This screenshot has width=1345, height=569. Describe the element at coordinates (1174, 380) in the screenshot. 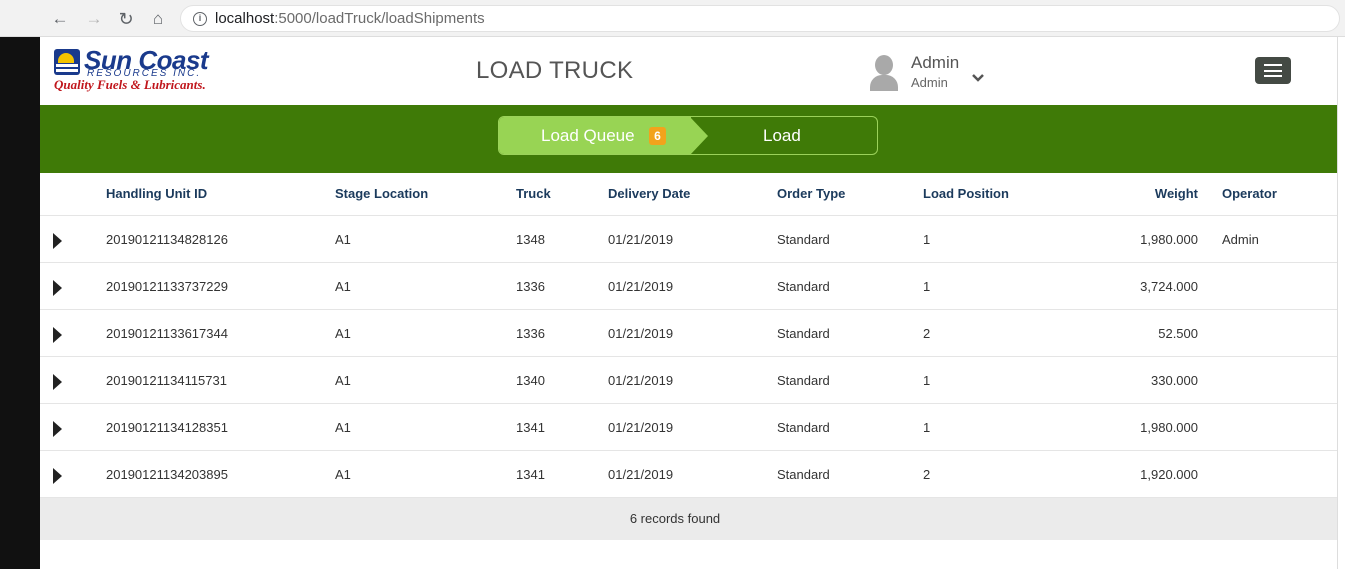

I see `cell-weight: 330.000` at that location.